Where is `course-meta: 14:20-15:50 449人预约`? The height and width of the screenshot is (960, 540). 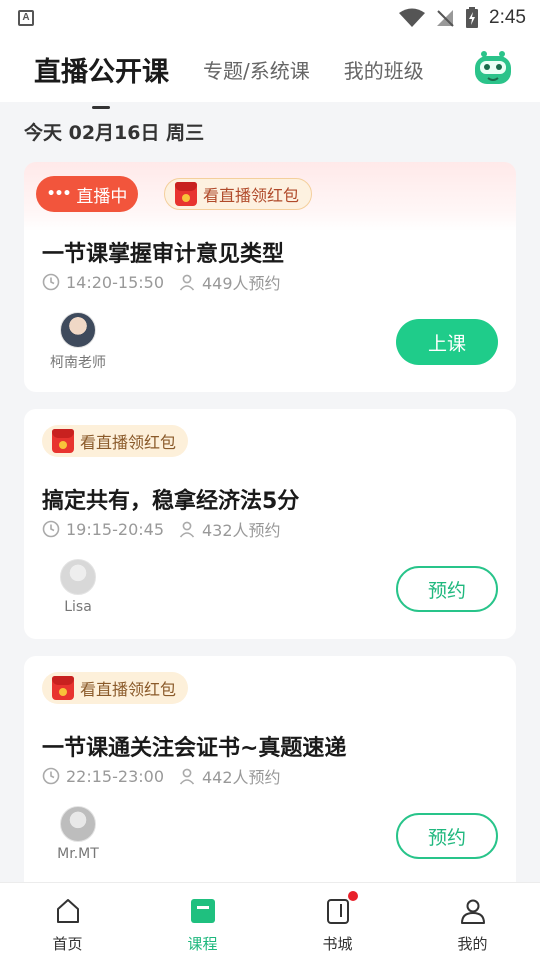 course-meta: 14:20-15:50 449人预约 is located at coordinates (161, 282).